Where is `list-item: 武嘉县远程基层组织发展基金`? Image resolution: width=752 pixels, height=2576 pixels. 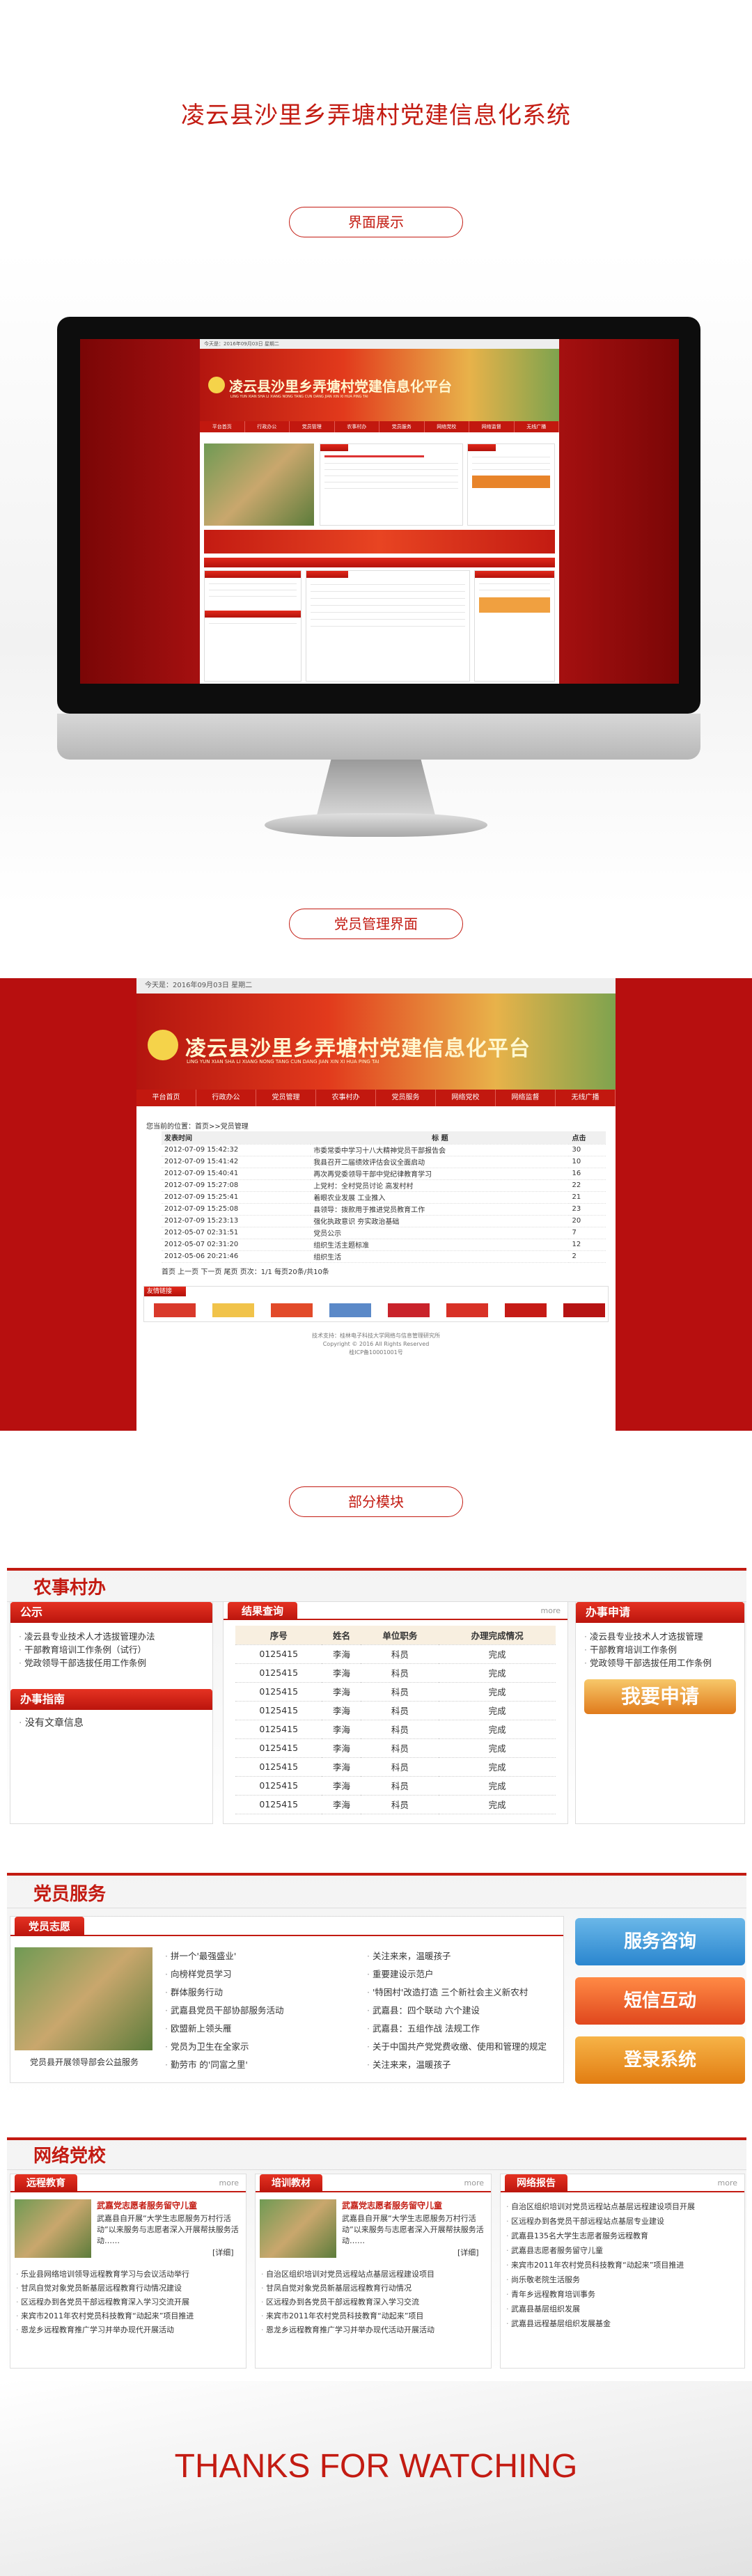 list-item: 武嘉县远程基层组织发展基金 is located at coordinates (623, 2323).